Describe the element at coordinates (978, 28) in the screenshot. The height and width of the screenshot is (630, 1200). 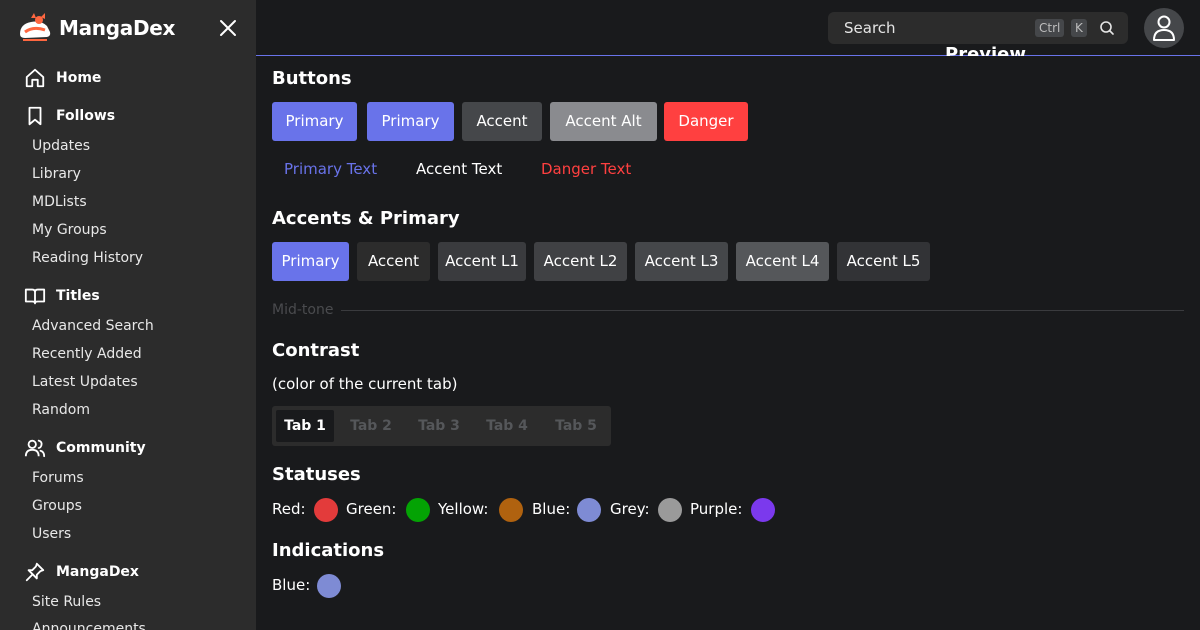
I see `search-input: Search Ctrl K` at that location.